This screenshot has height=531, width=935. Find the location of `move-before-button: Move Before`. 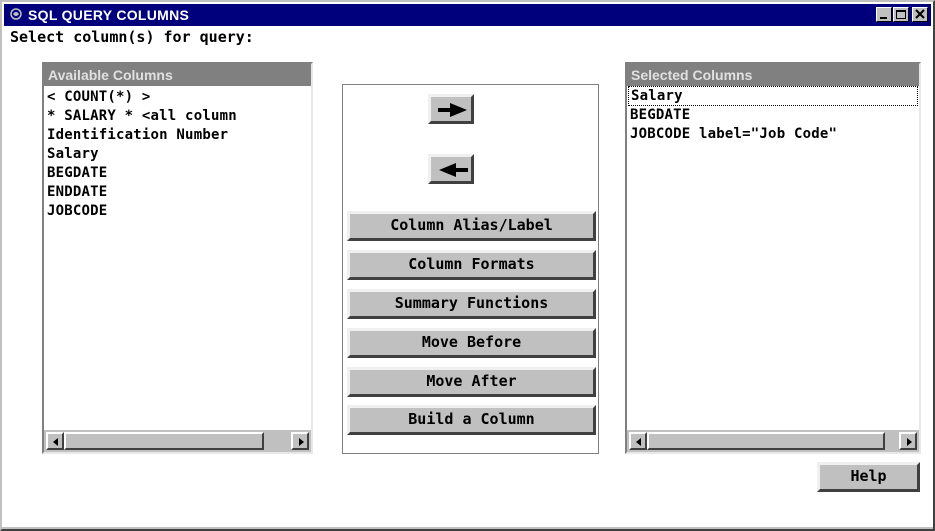

move-before-button: Move Before is located at coordinates (471, 343).